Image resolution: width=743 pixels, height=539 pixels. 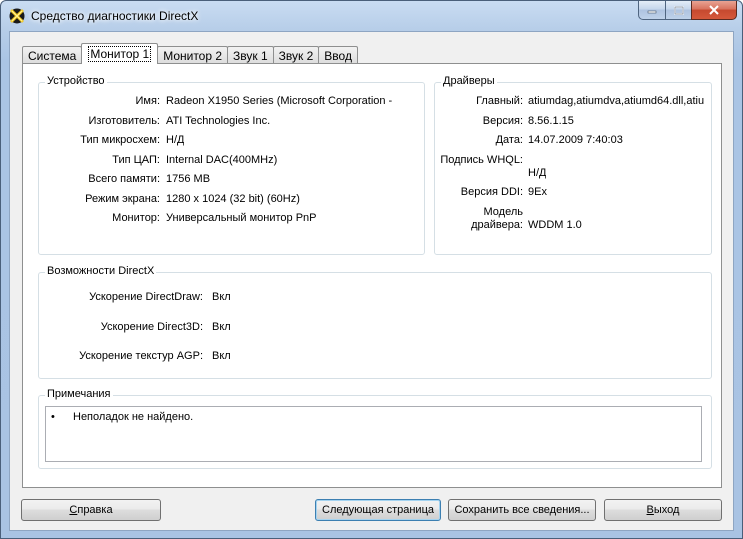 I want to click on driver-date-value: 14.07.2009 7:40:03, so click(x=575, y=140).